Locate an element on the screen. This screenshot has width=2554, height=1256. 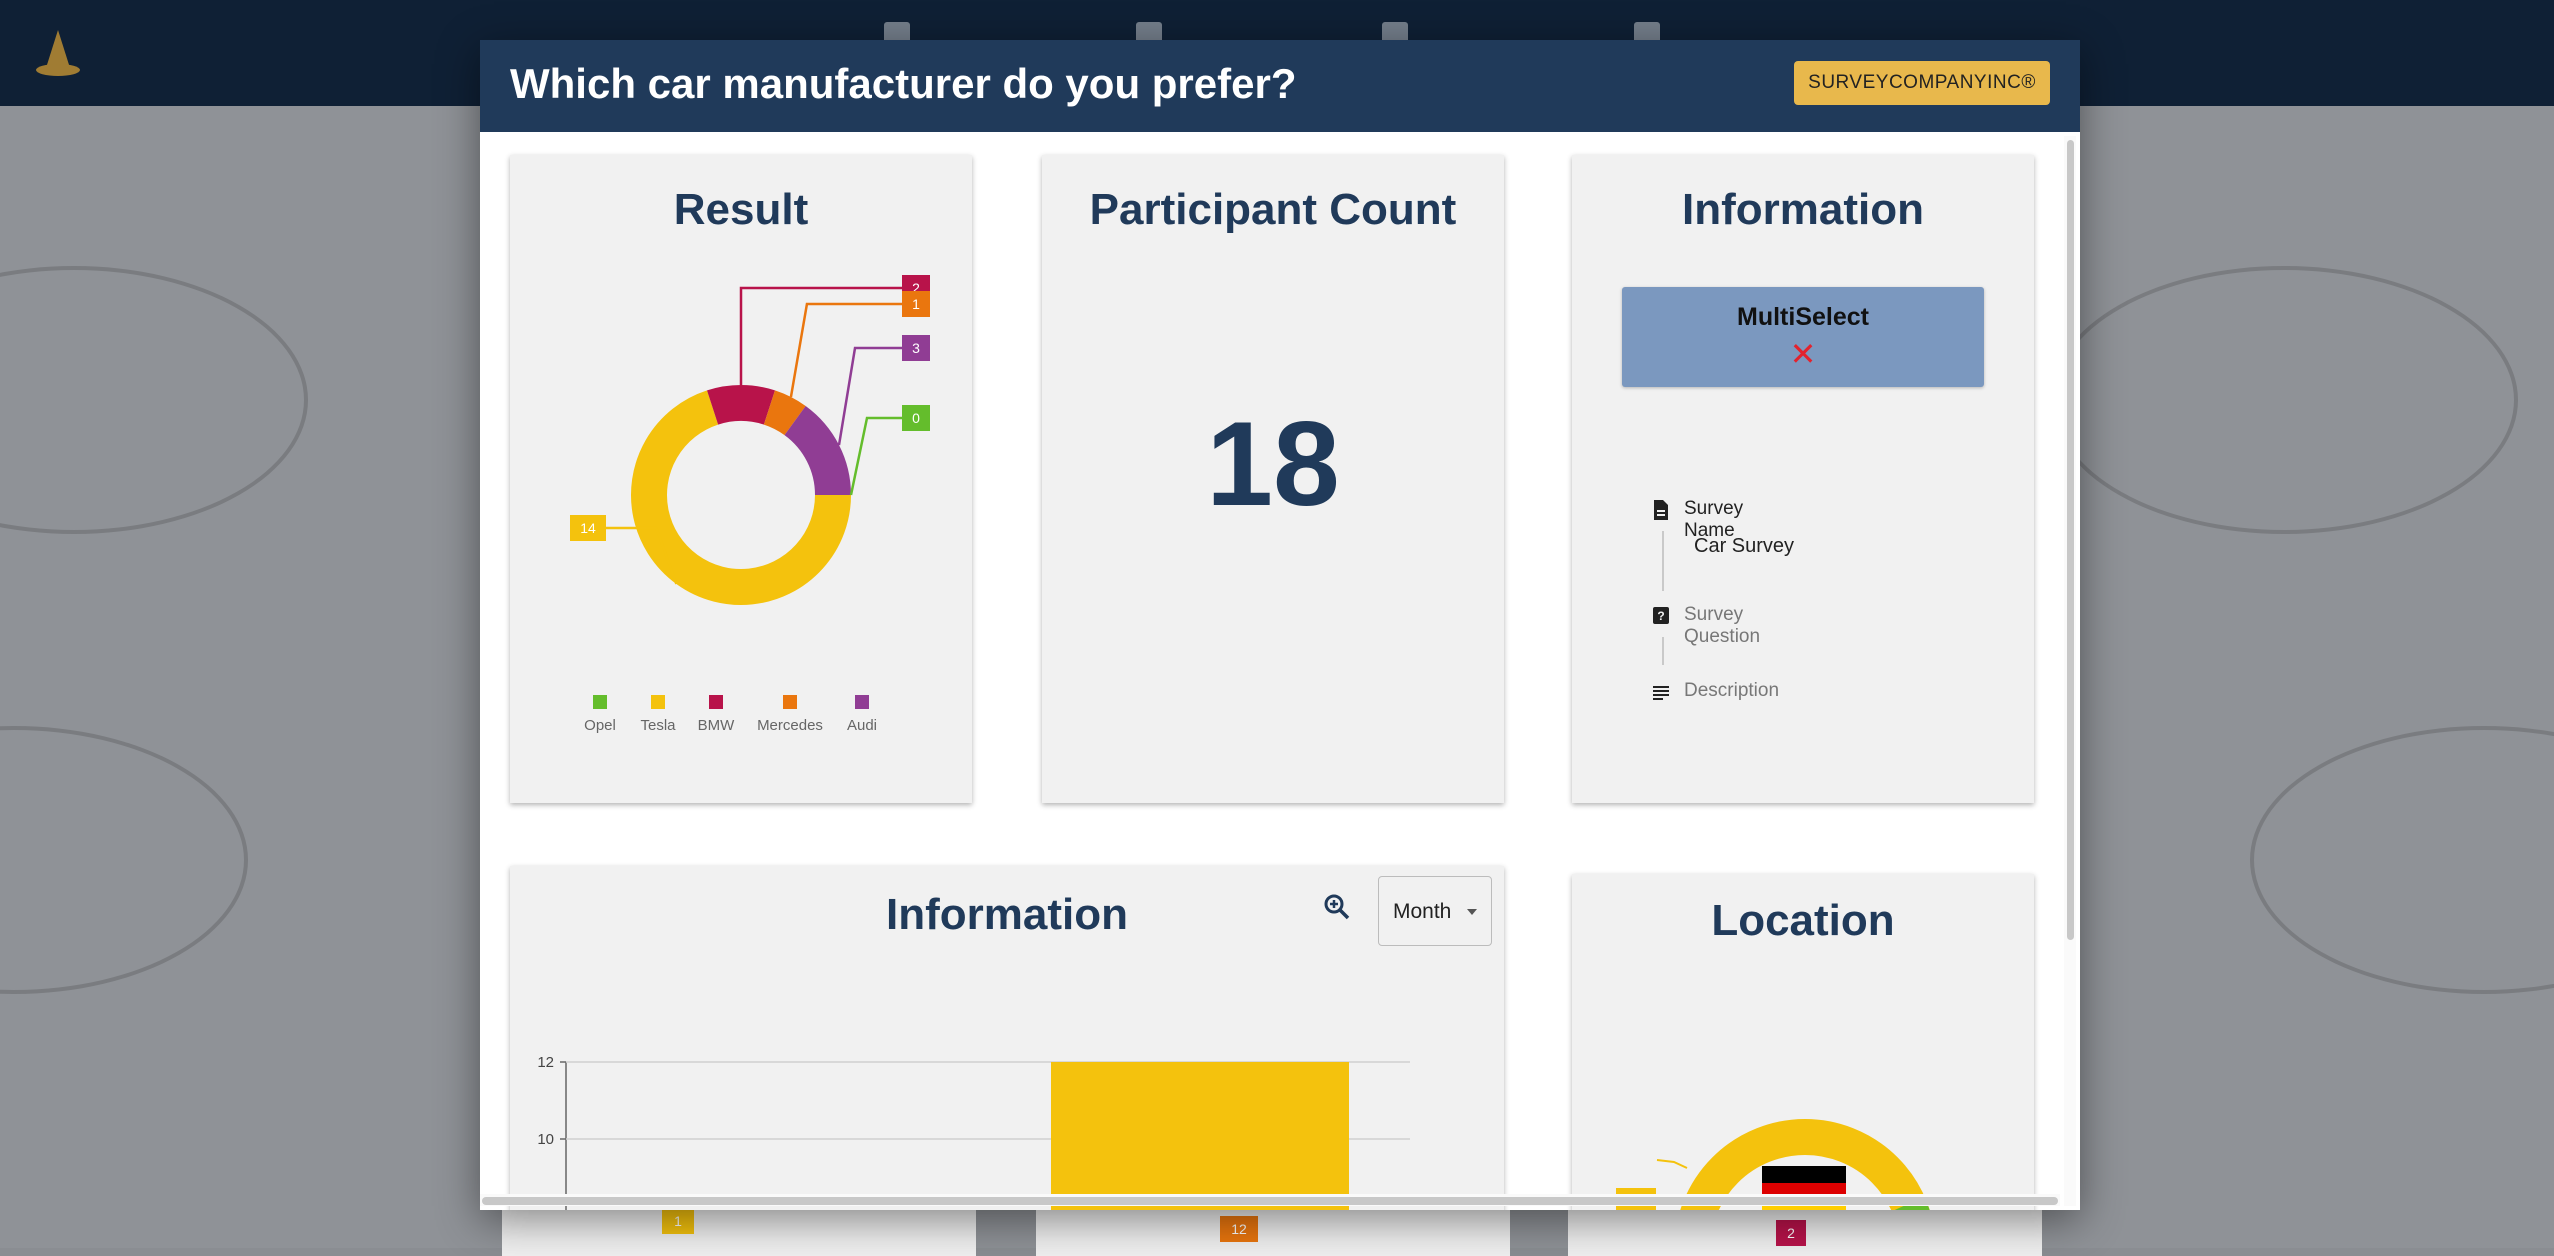
timeline-chart-card: Information Month 8 10 12 is located at coordinates (1007, 1038).